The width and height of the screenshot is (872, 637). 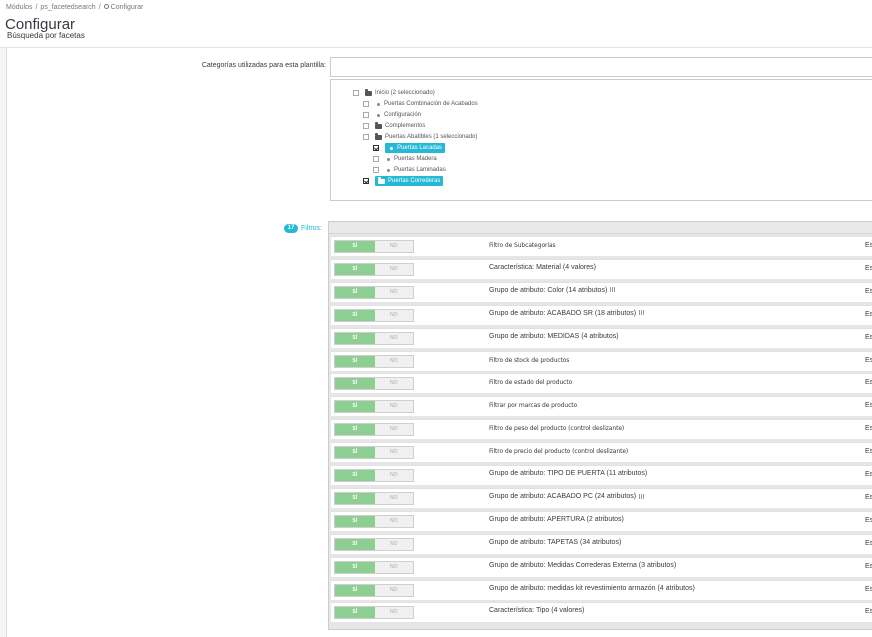 I want to click on categories-search-input, so click(x=601, y=67).